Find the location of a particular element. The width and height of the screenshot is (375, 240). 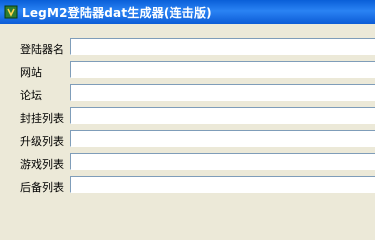

app-icon is located at coordinates (11, 12).